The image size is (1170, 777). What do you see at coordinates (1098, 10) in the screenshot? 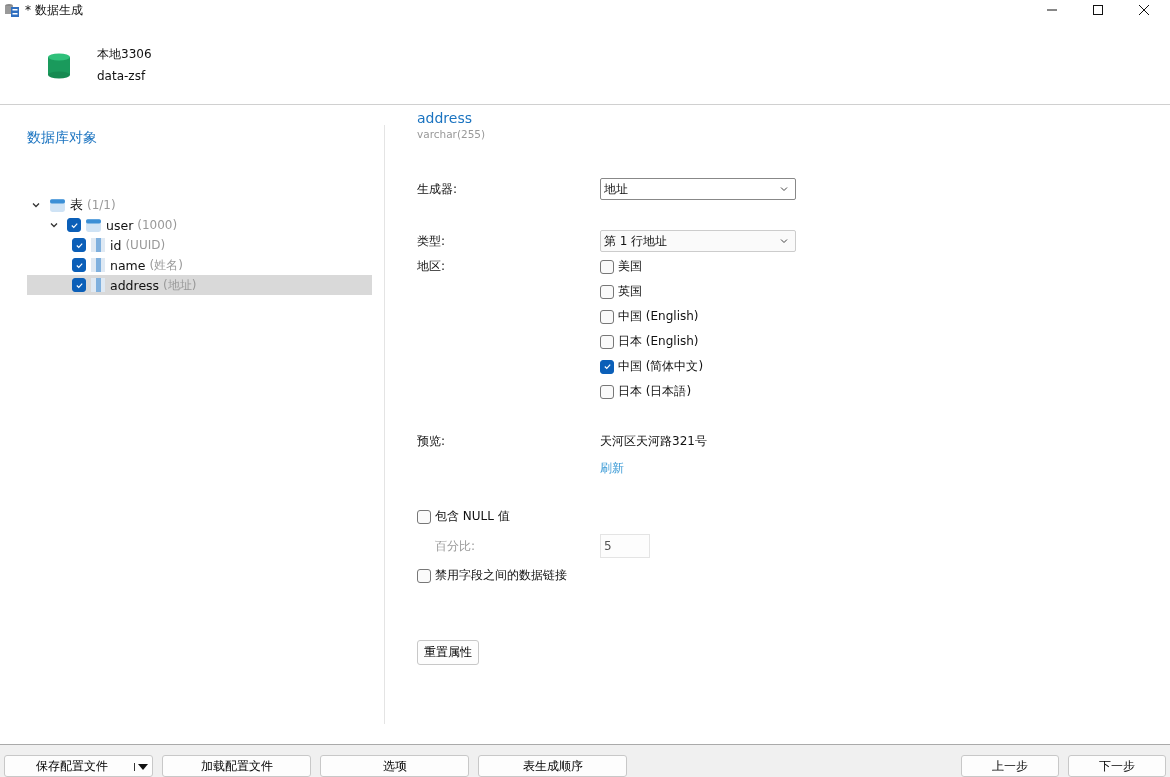
I see `maximize-icon` at bounding box center [1098, 10].